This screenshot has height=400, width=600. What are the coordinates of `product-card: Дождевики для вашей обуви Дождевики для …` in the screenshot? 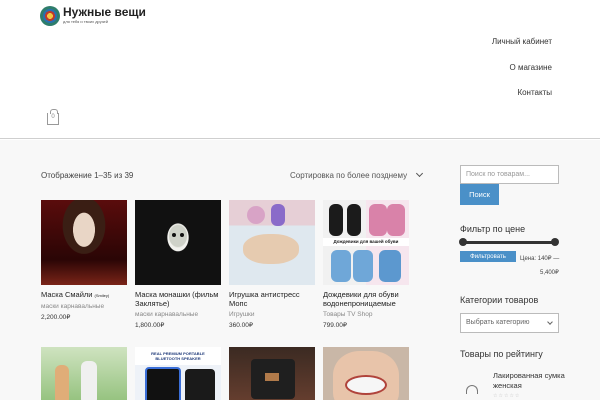 It's located at (366, 264).